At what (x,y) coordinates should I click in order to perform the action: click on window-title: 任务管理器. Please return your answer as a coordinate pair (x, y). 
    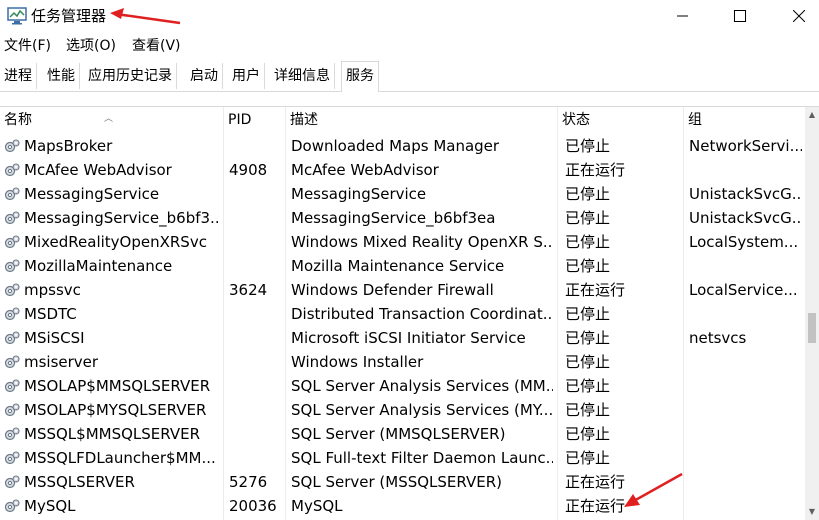
    Looking at the image, I should click on (69, 16).